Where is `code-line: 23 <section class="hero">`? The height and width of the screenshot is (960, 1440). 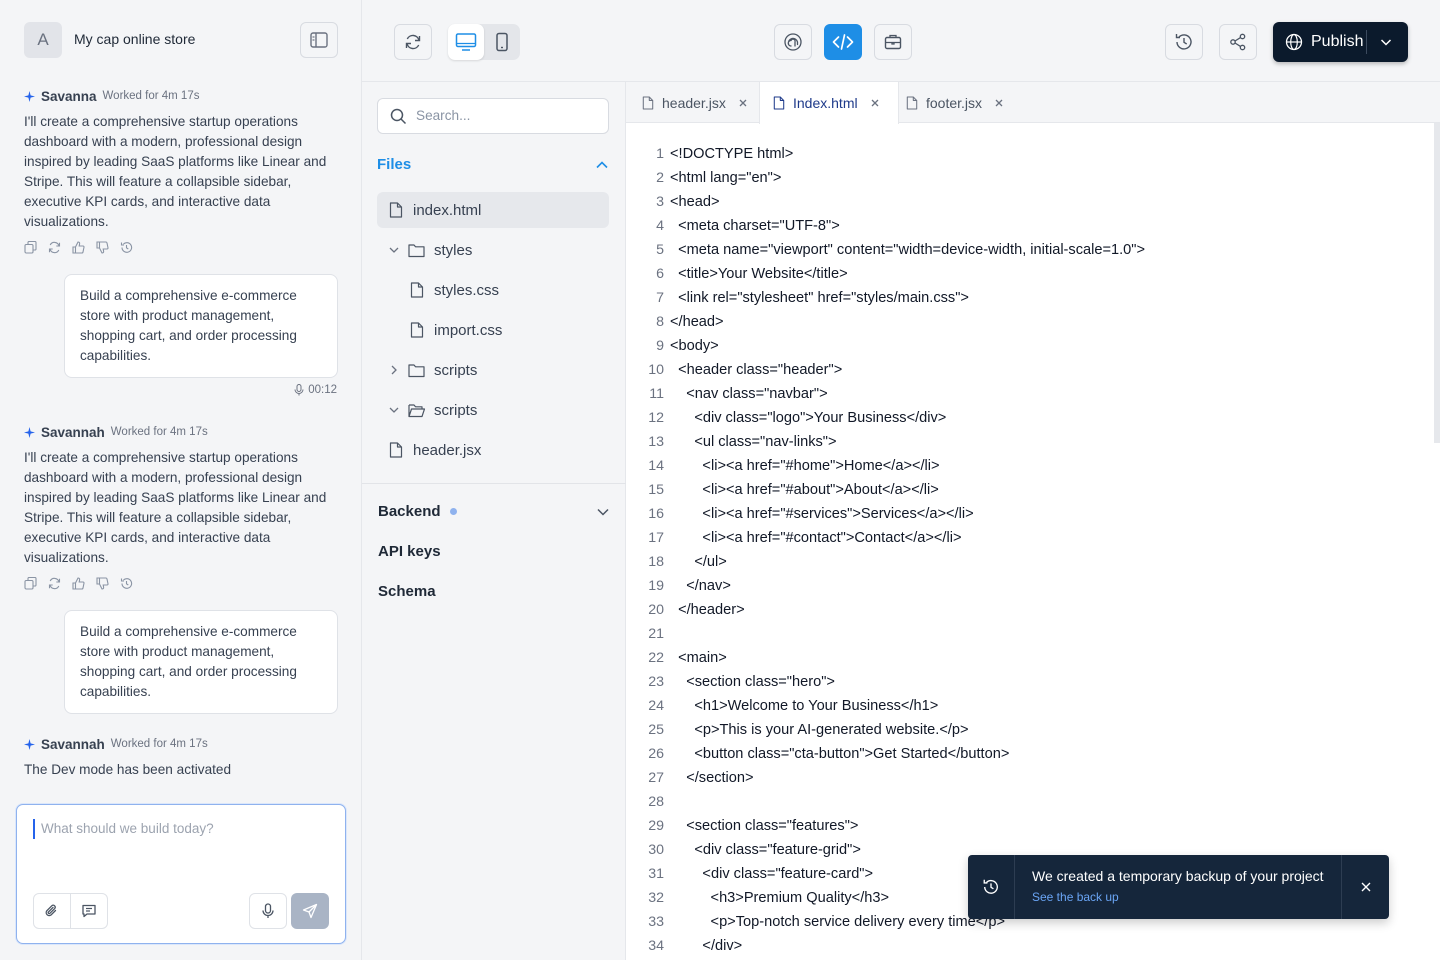
code-line: 23 <section class="hero"> is located at coordinates (1026, 682).